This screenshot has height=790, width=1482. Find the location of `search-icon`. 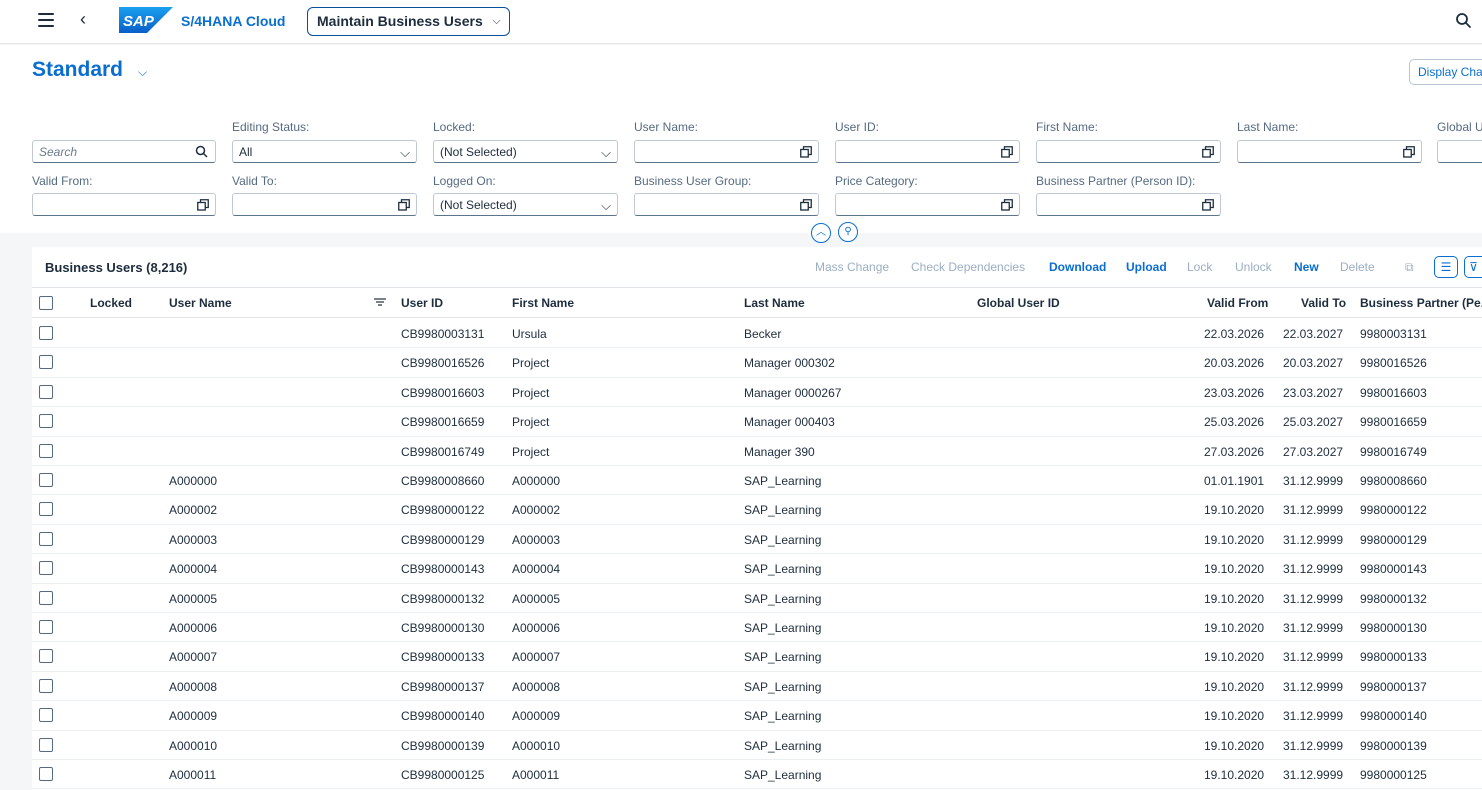

search-icon is located at coordinates (1464, 21).